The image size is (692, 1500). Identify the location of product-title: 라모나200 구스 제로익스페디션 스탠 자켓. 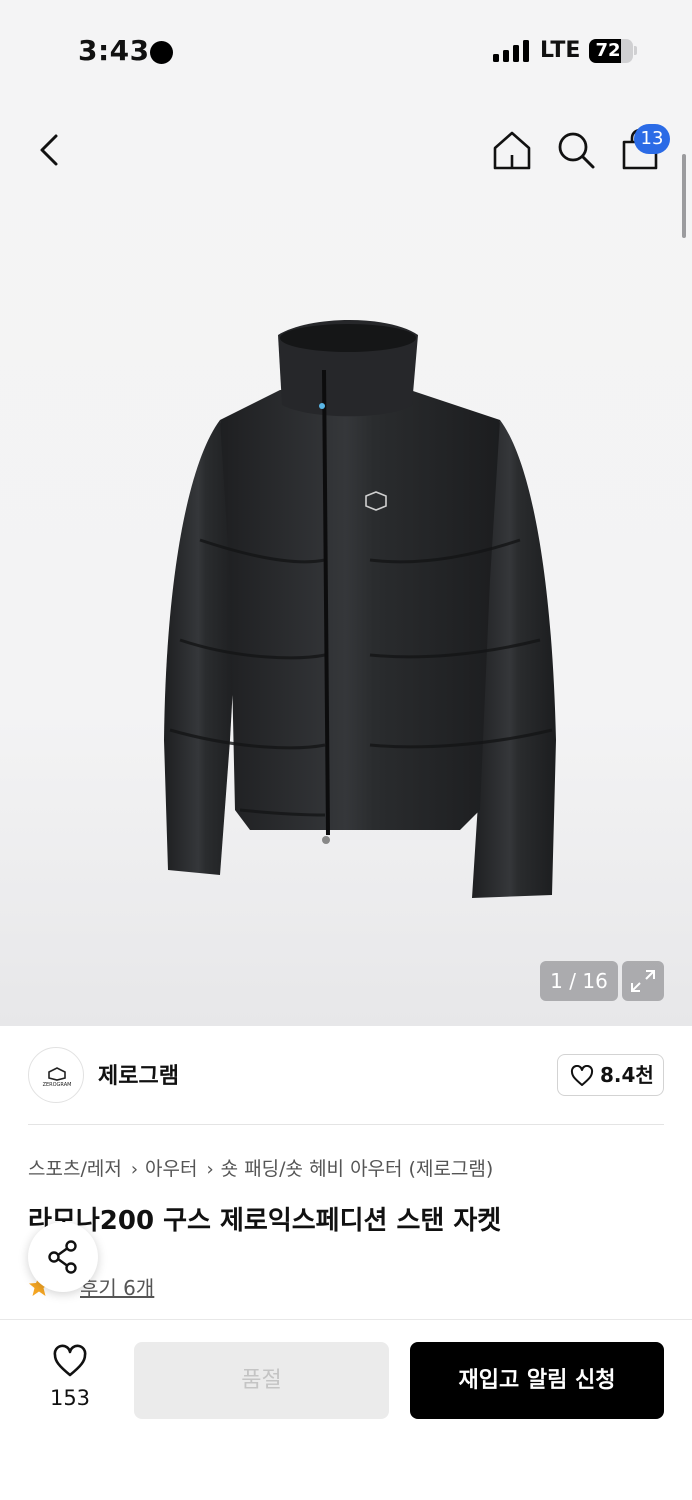
(265, 1221).